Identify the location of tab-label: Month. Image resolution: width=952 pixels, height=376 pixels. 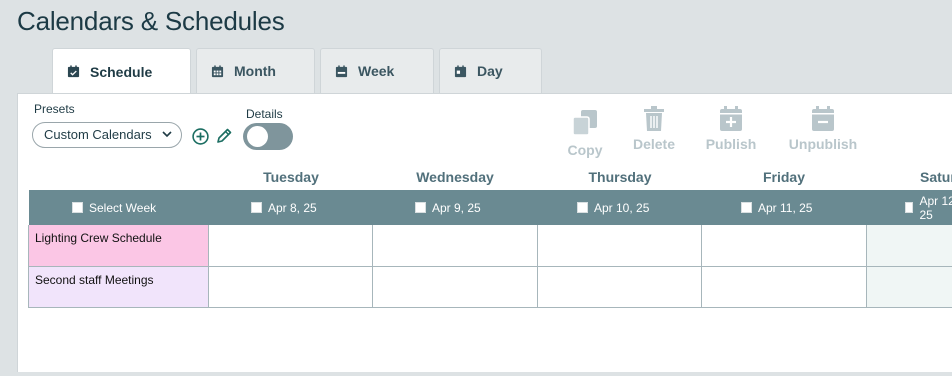
(255, 71).